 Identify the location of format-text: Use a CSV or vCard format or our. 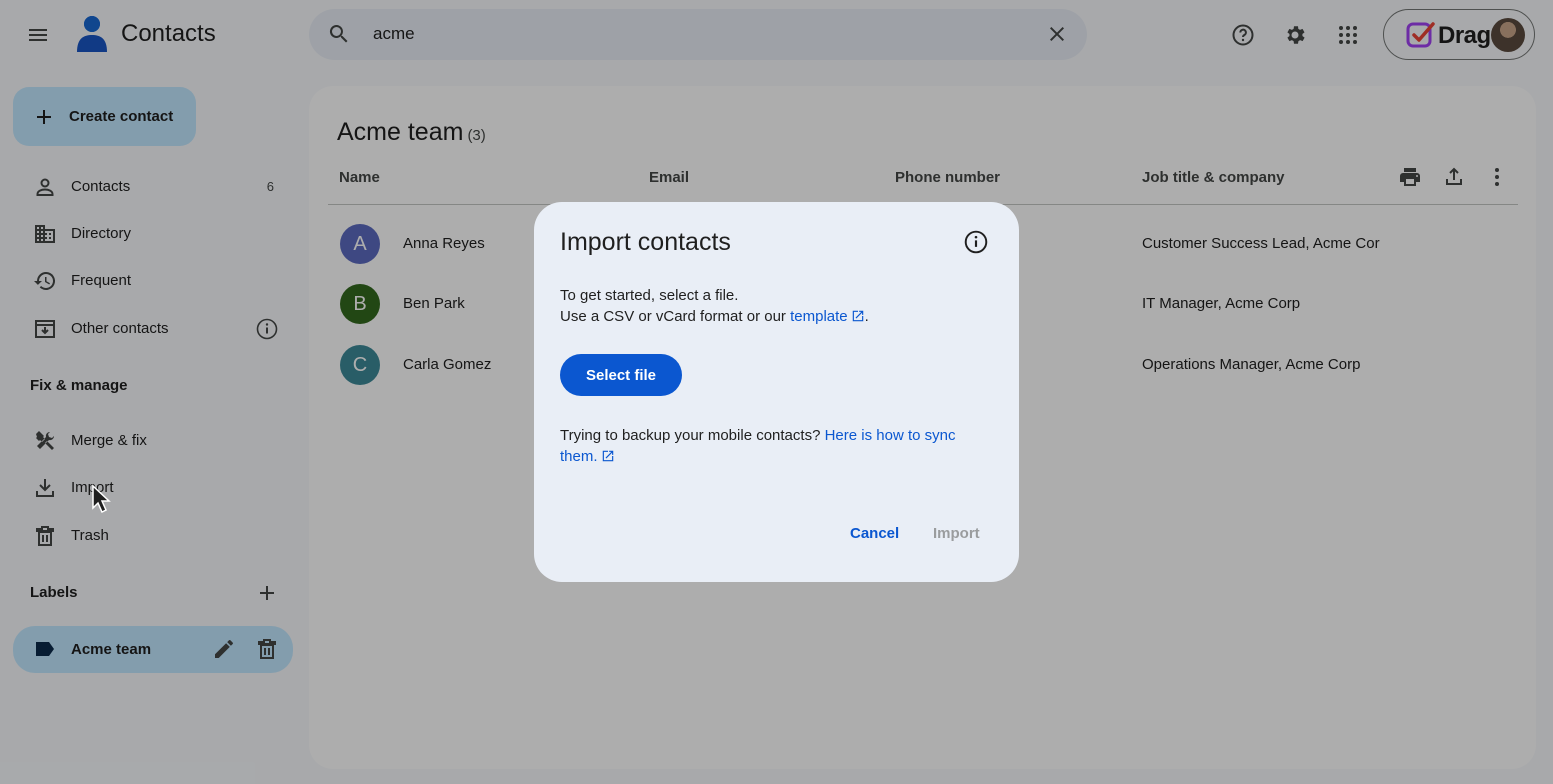
(673, 316).